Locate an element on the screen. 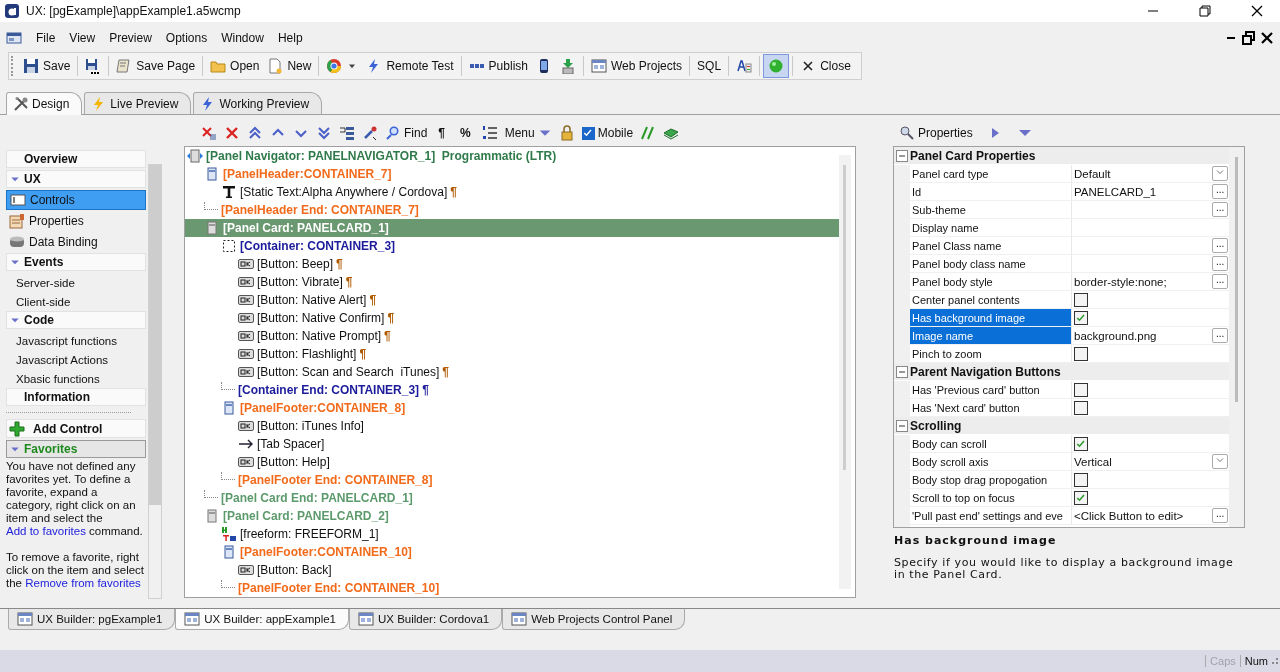 The image size is (1280, 672). toolbar-button: SQL is located at coordinates (709, 66).